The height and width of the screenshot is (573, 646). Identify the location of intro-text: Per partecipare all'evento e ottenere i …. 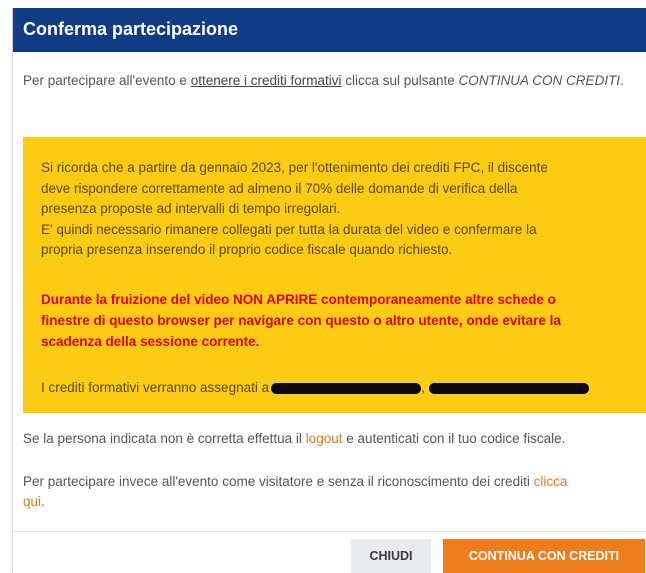
(329, 80).